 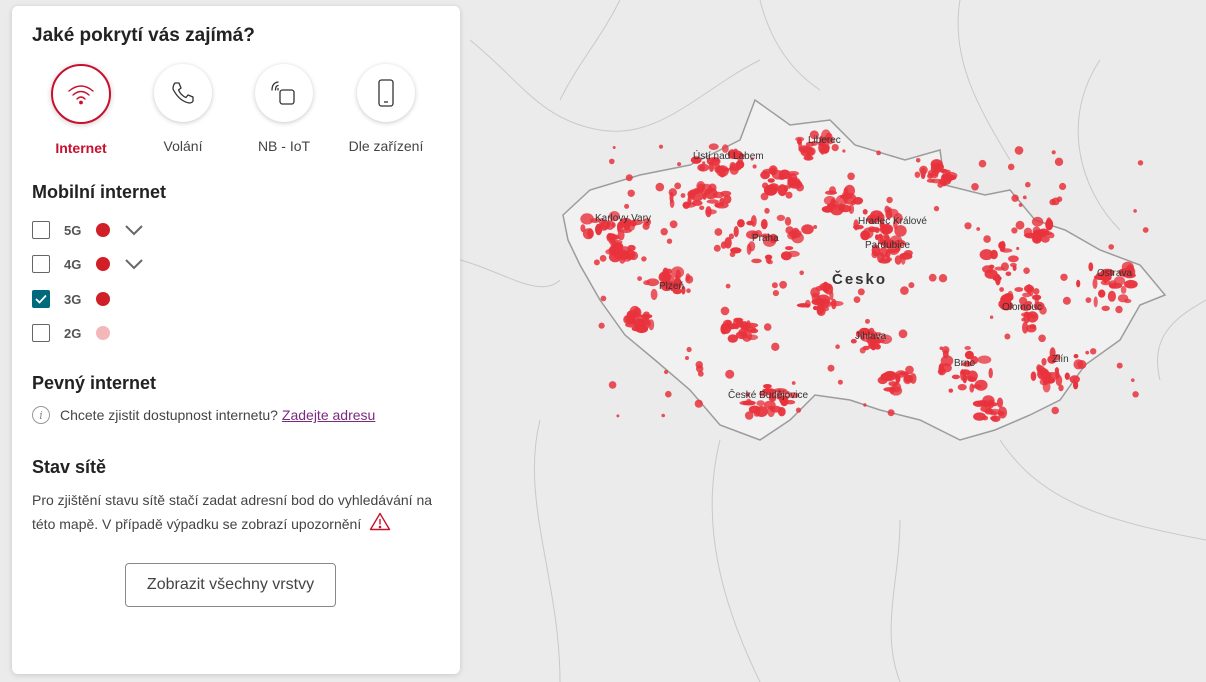 I want to click on coverage-type-calls: Volání, so click(x=183, y=109).